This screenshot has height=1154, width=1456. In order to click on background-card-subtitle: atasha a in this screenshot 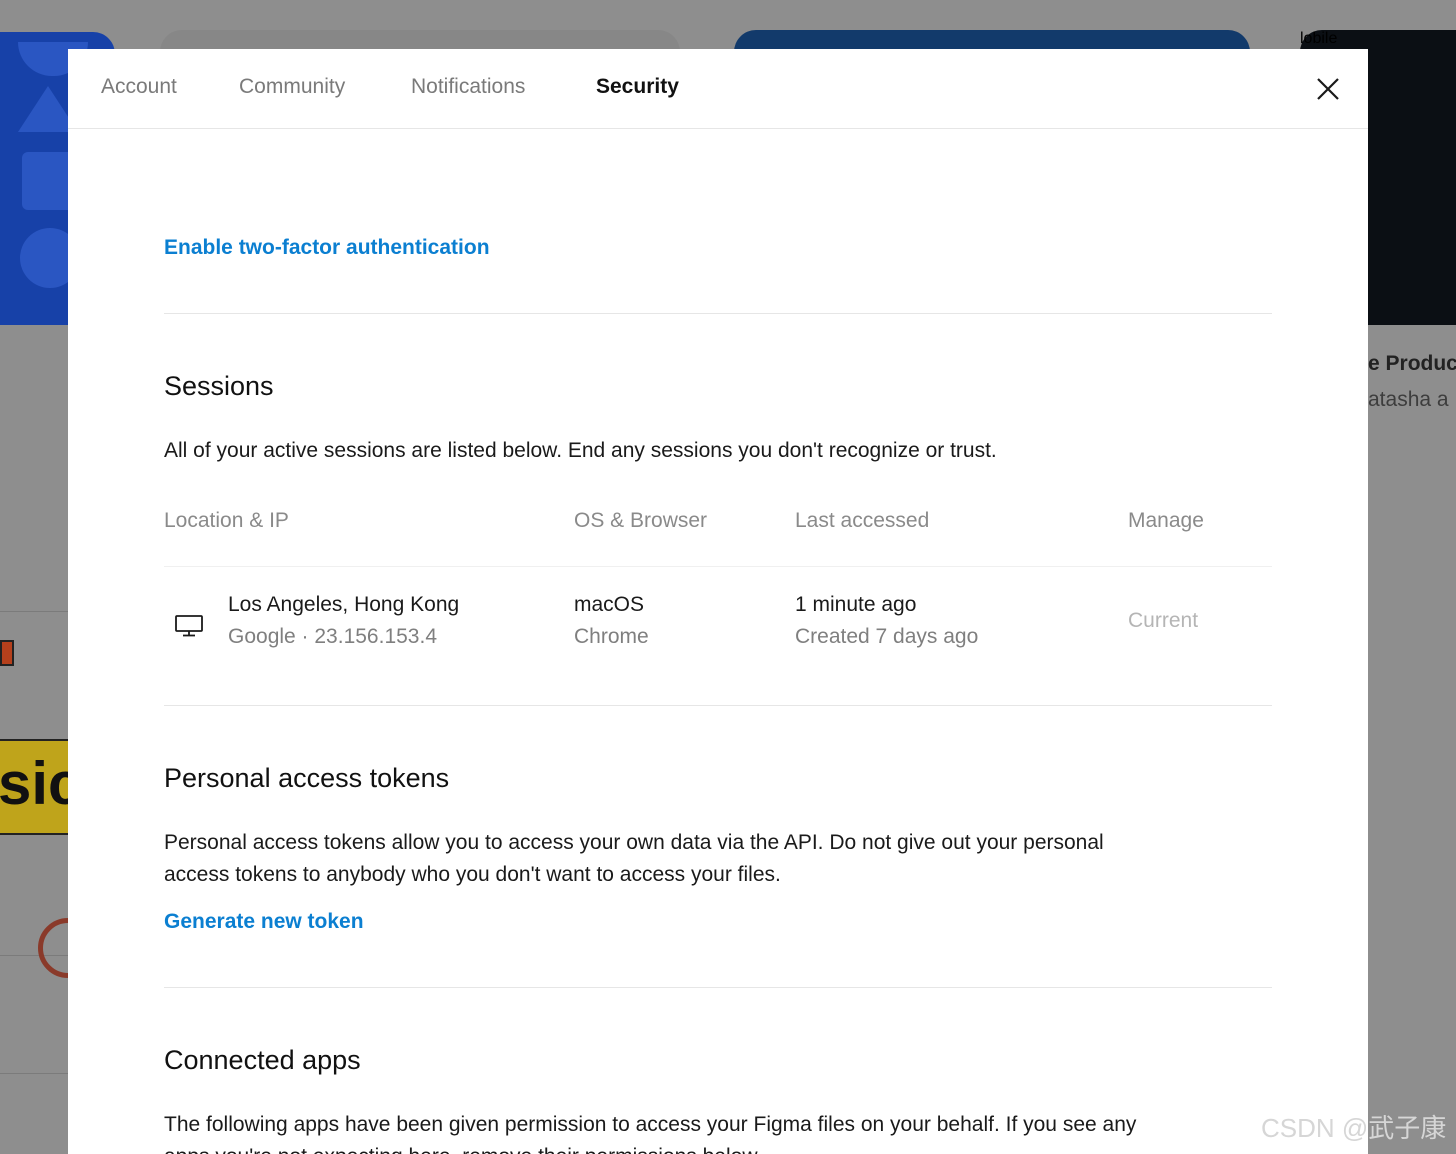, I will do `click(1408, 399)`.